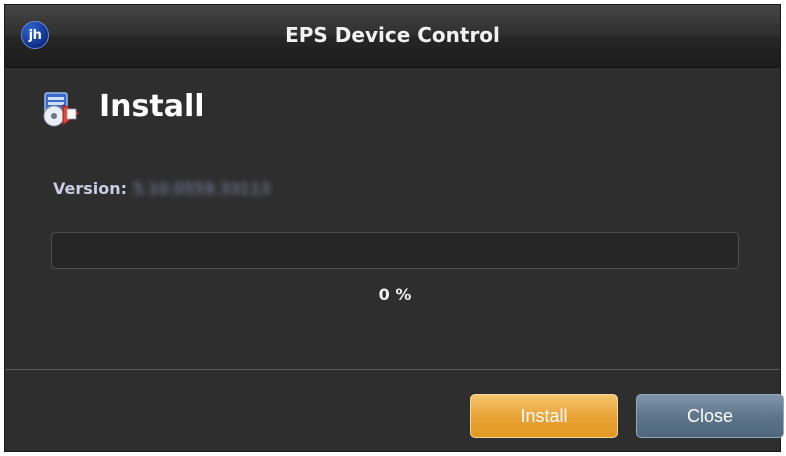  I want to click on version-row: Version: 5.10.0559.33113, so click(161, 188).